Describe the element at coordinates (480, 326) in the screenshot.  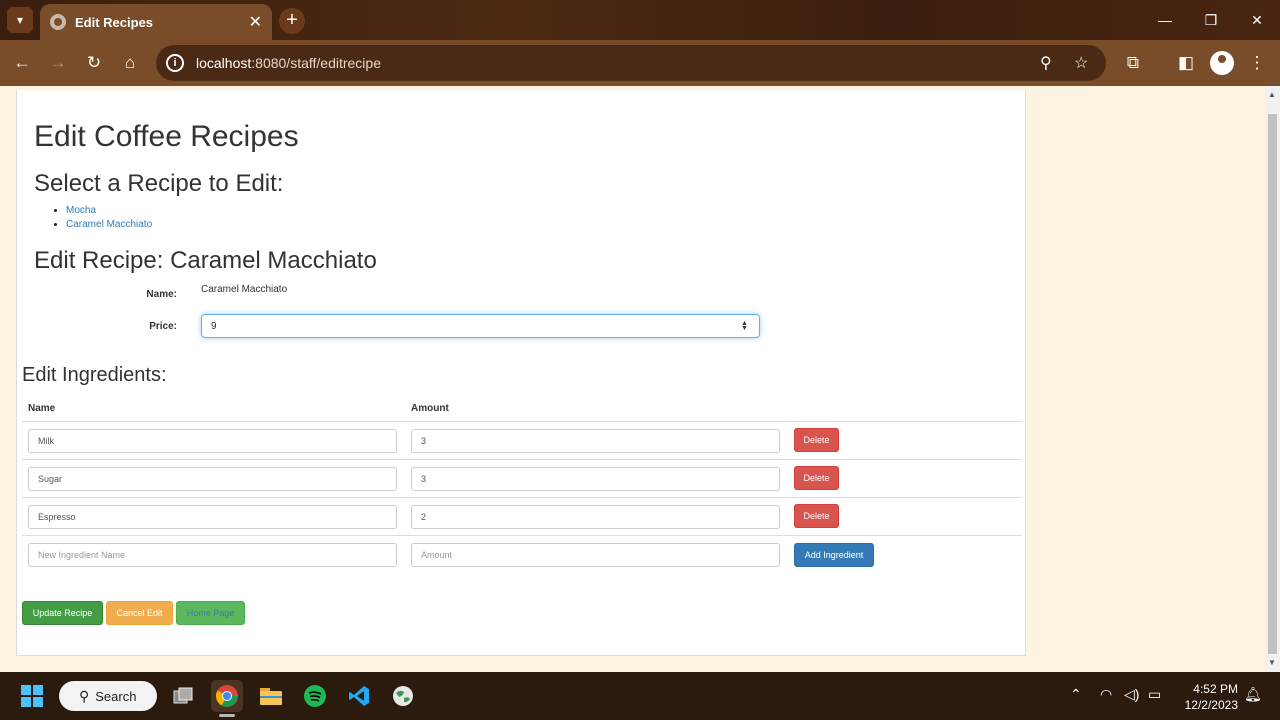
I see `price-input` at that location.